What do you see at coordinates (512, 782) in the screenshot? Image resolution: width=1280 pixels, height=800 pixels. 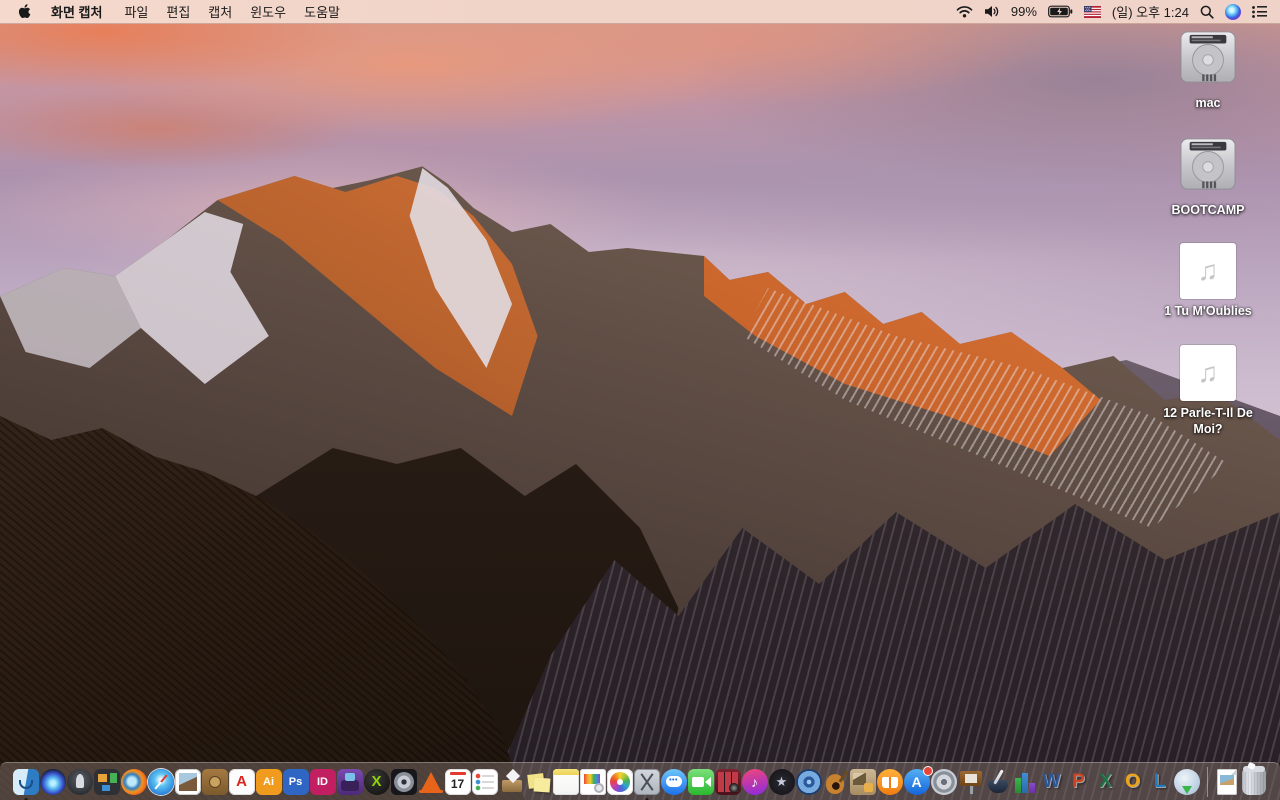 I see `dock-item-drop-box` at bounding box center [512, 782].